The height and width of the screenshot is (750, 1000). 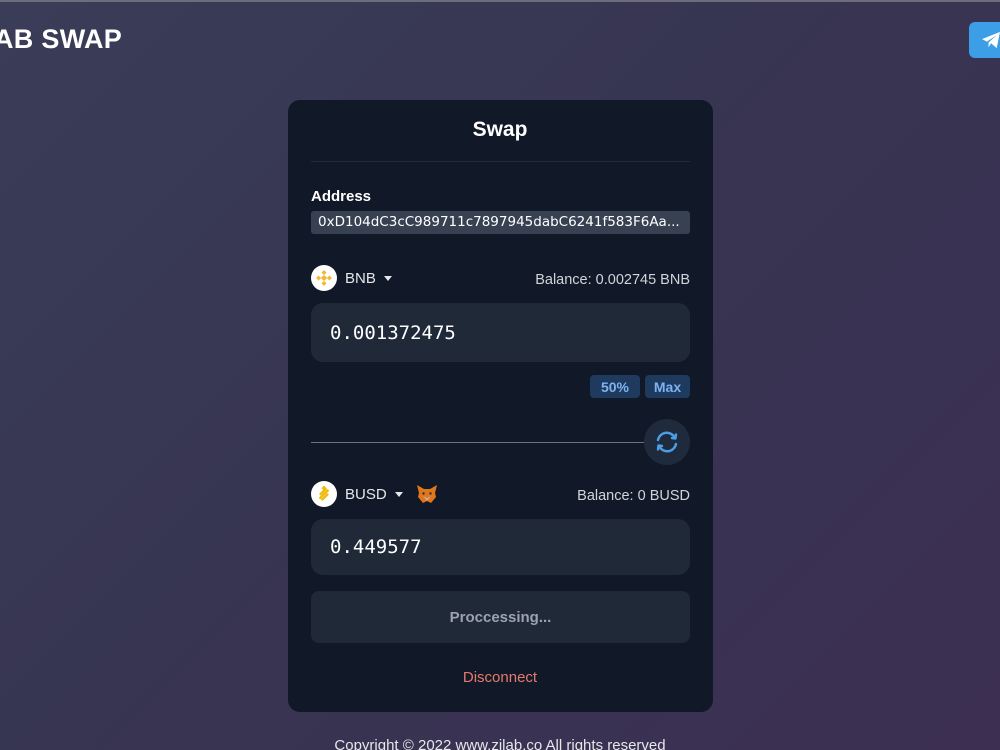 I want to click on telegram-button, so click(x=984, y=40).